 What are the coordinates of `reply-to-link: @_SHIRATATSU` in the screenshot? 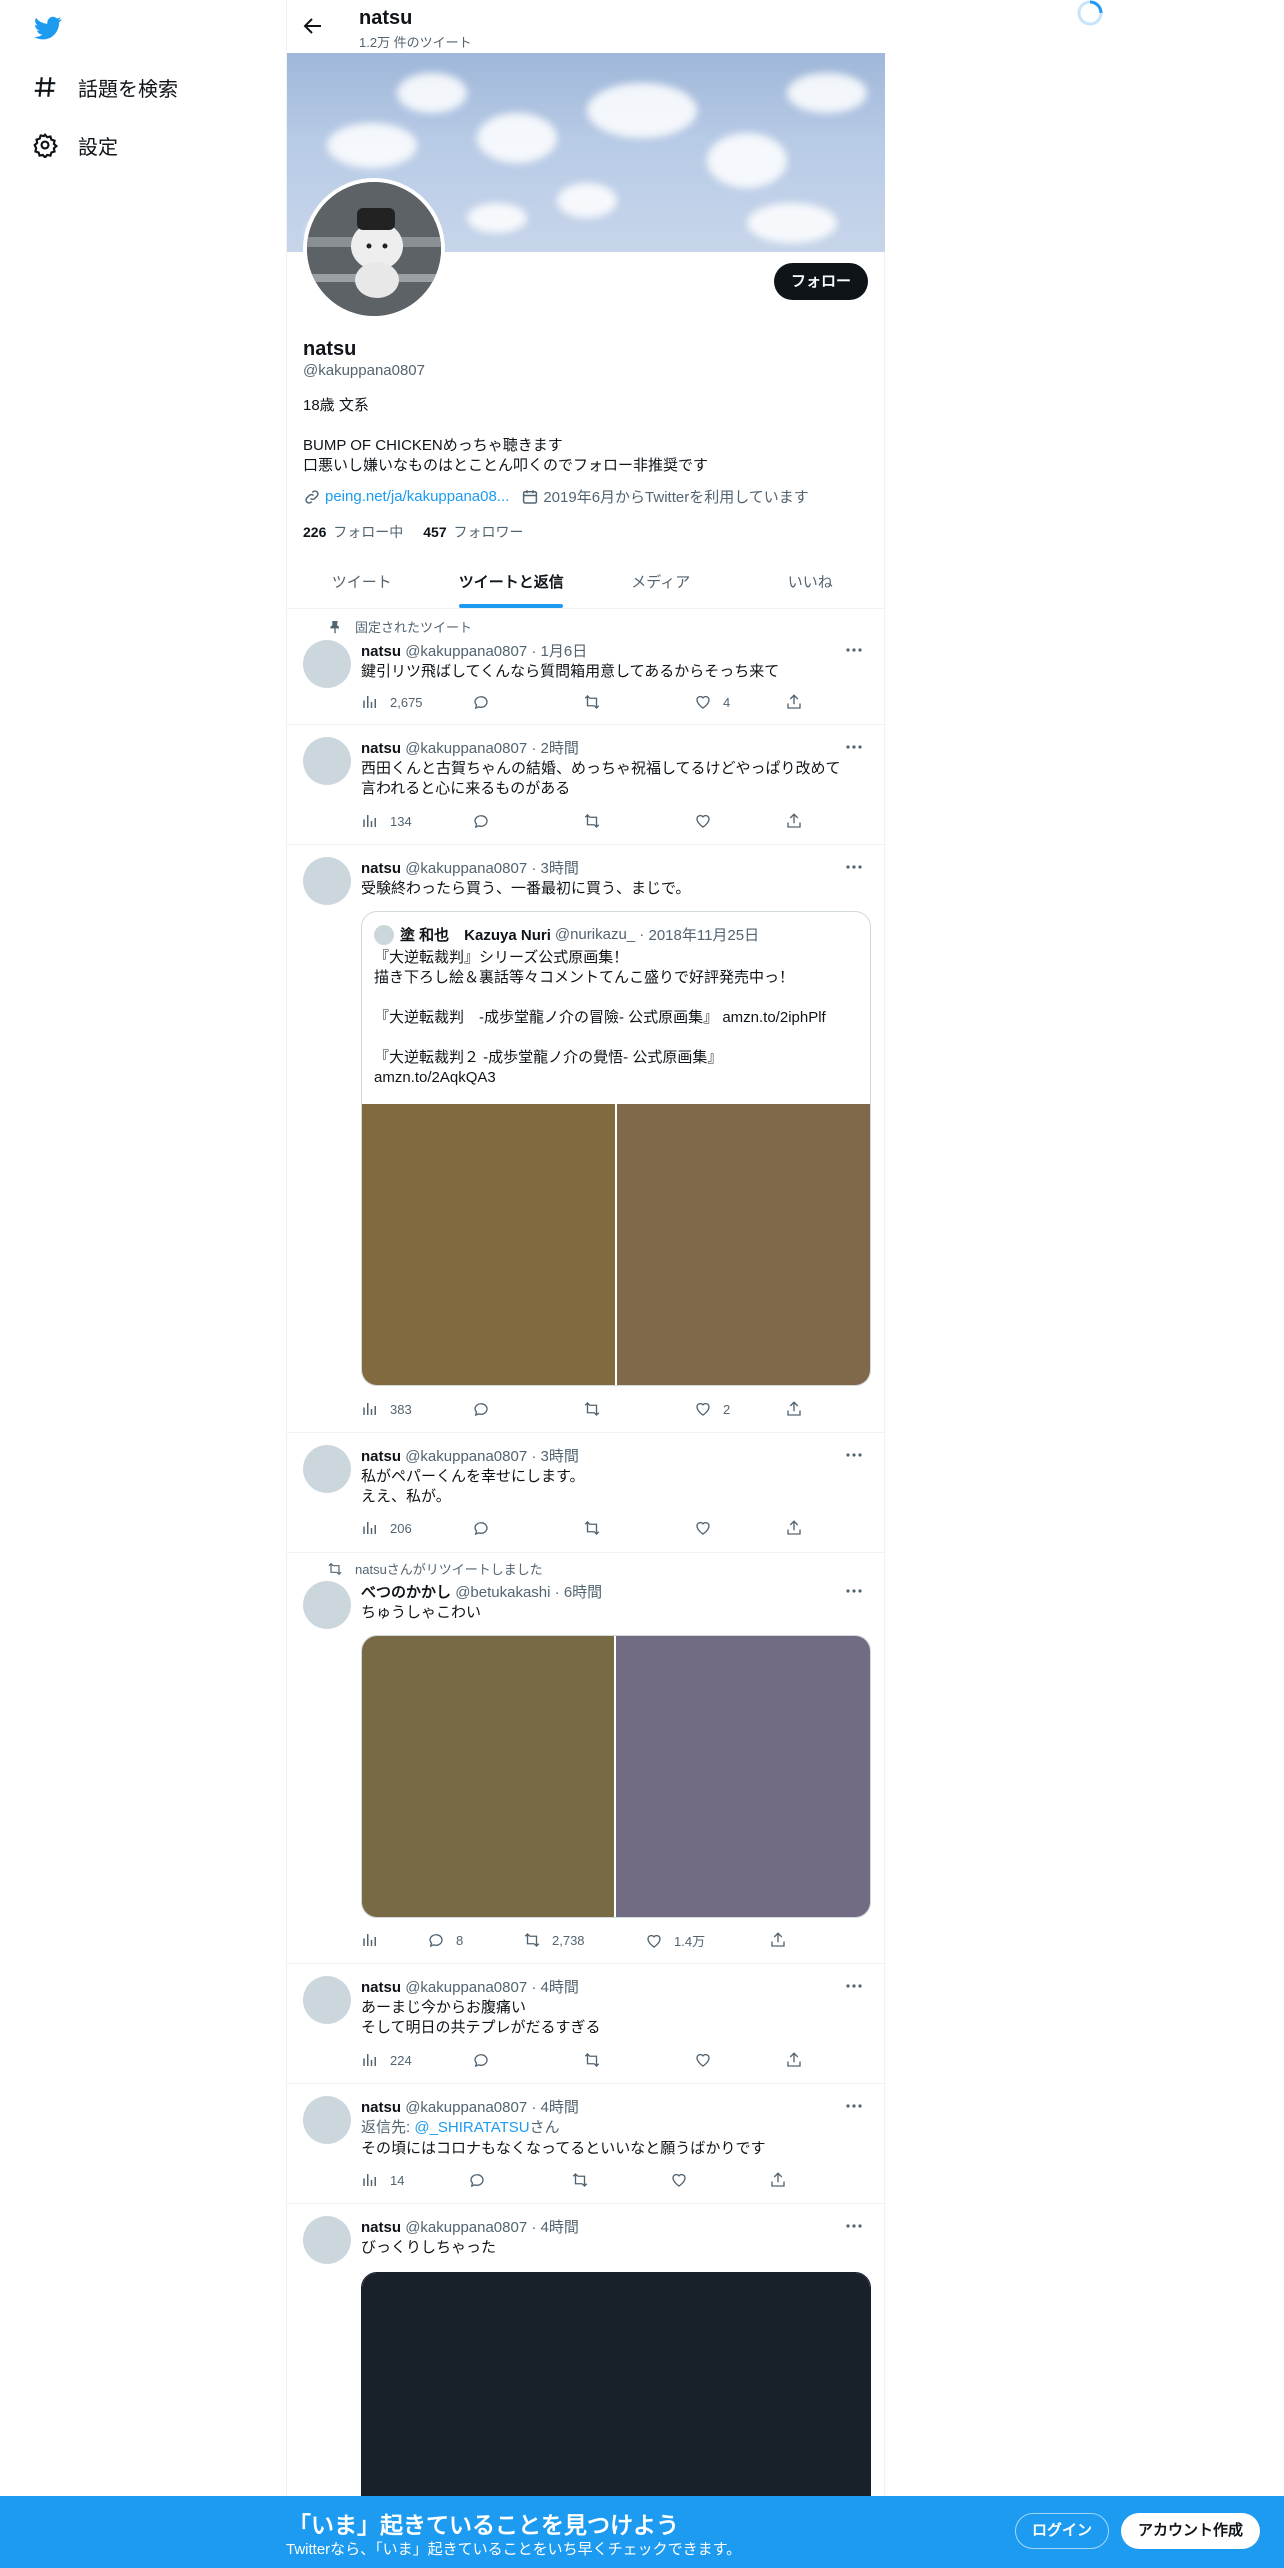 It's located at (471, 2127).